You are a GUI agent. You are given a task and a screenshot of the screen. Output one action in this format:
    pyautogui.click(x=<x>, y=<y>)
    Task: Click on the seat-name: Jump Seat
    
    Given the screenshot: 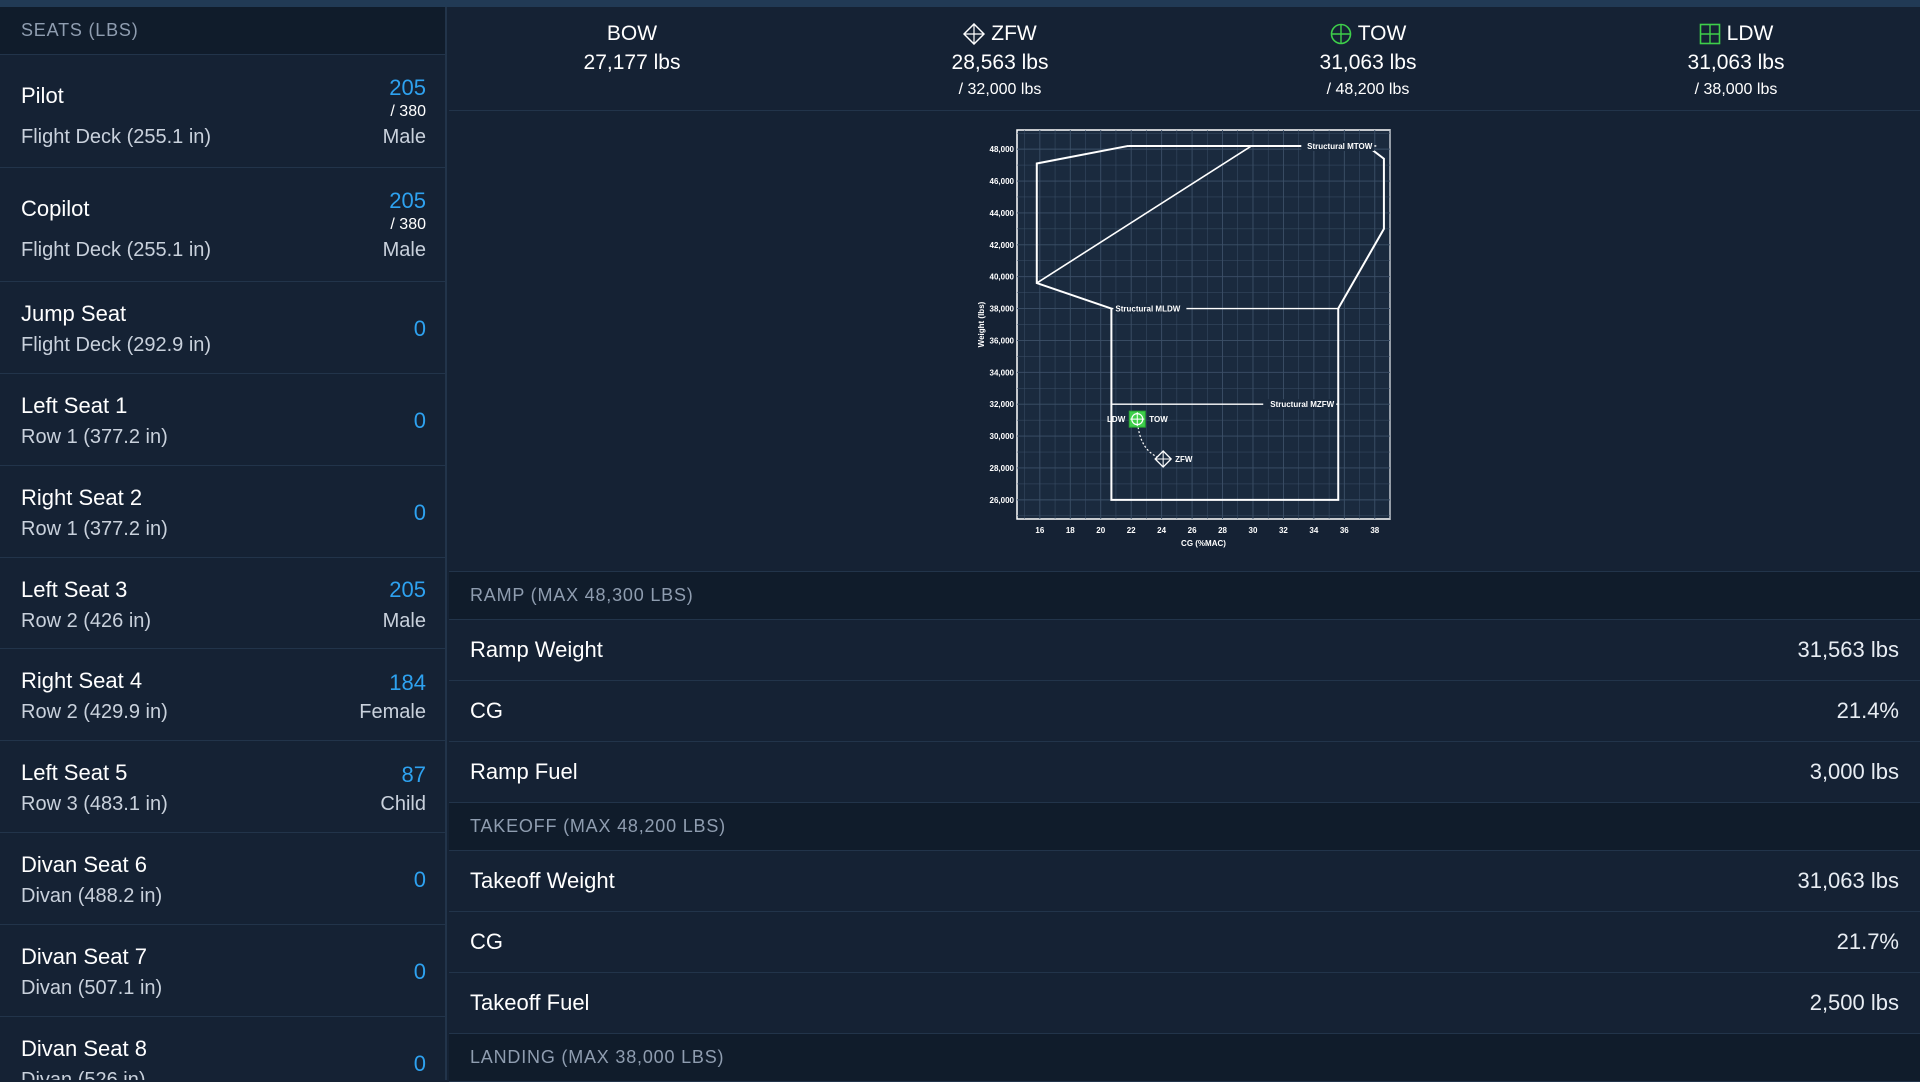 What is the action you would take?
    pyautogui.click(x=74, y=313)
    